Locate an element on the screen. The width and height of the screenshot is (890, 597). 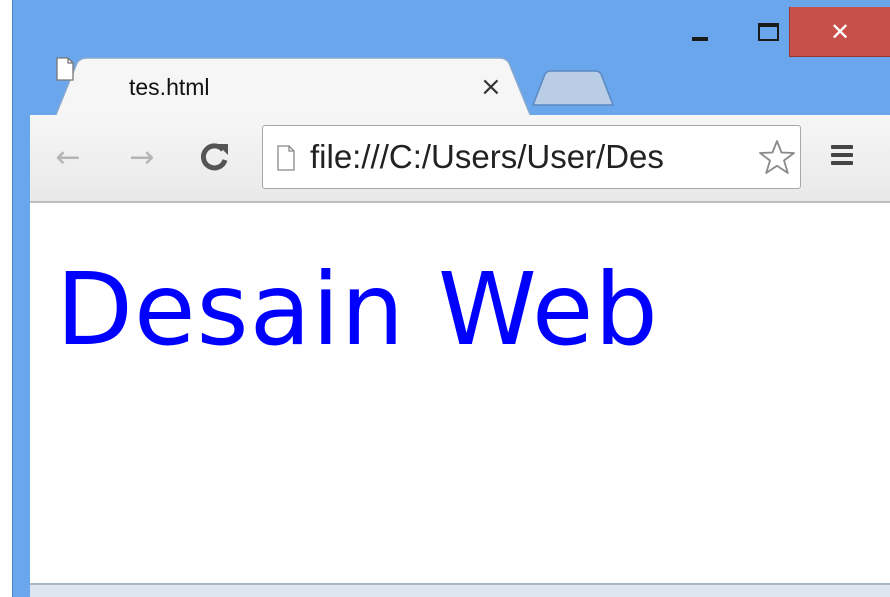
star-icon is located at coordinates (777, 157).